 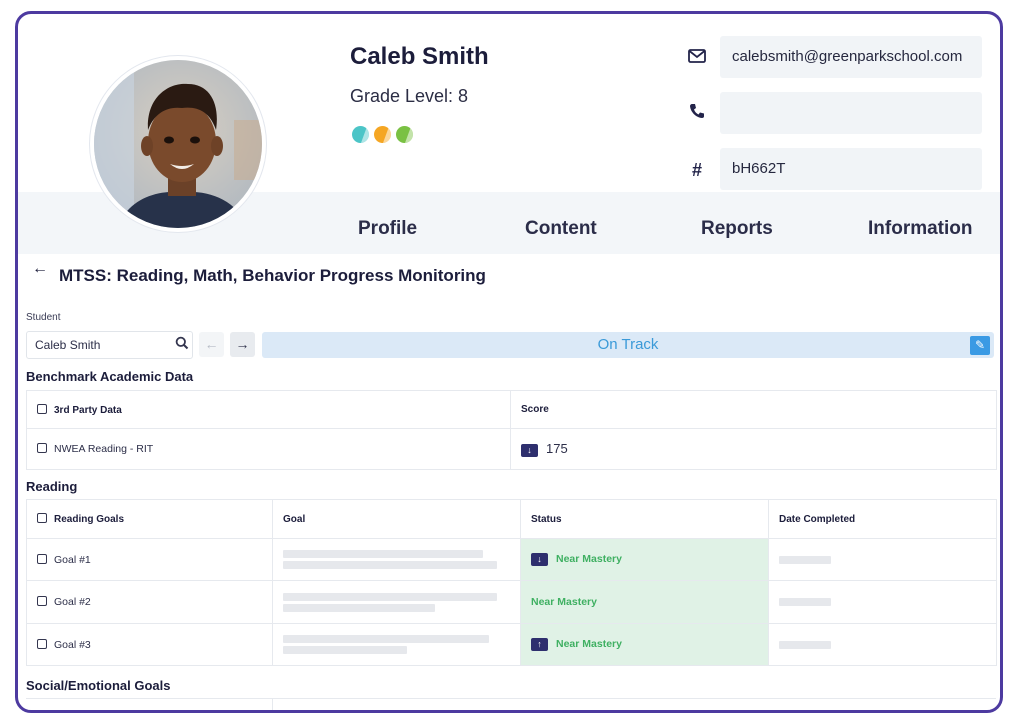 What do you see at coordinates (920, 229) in the screenshot?
I see `tab-information: Information` at bounding box center [920, 229].